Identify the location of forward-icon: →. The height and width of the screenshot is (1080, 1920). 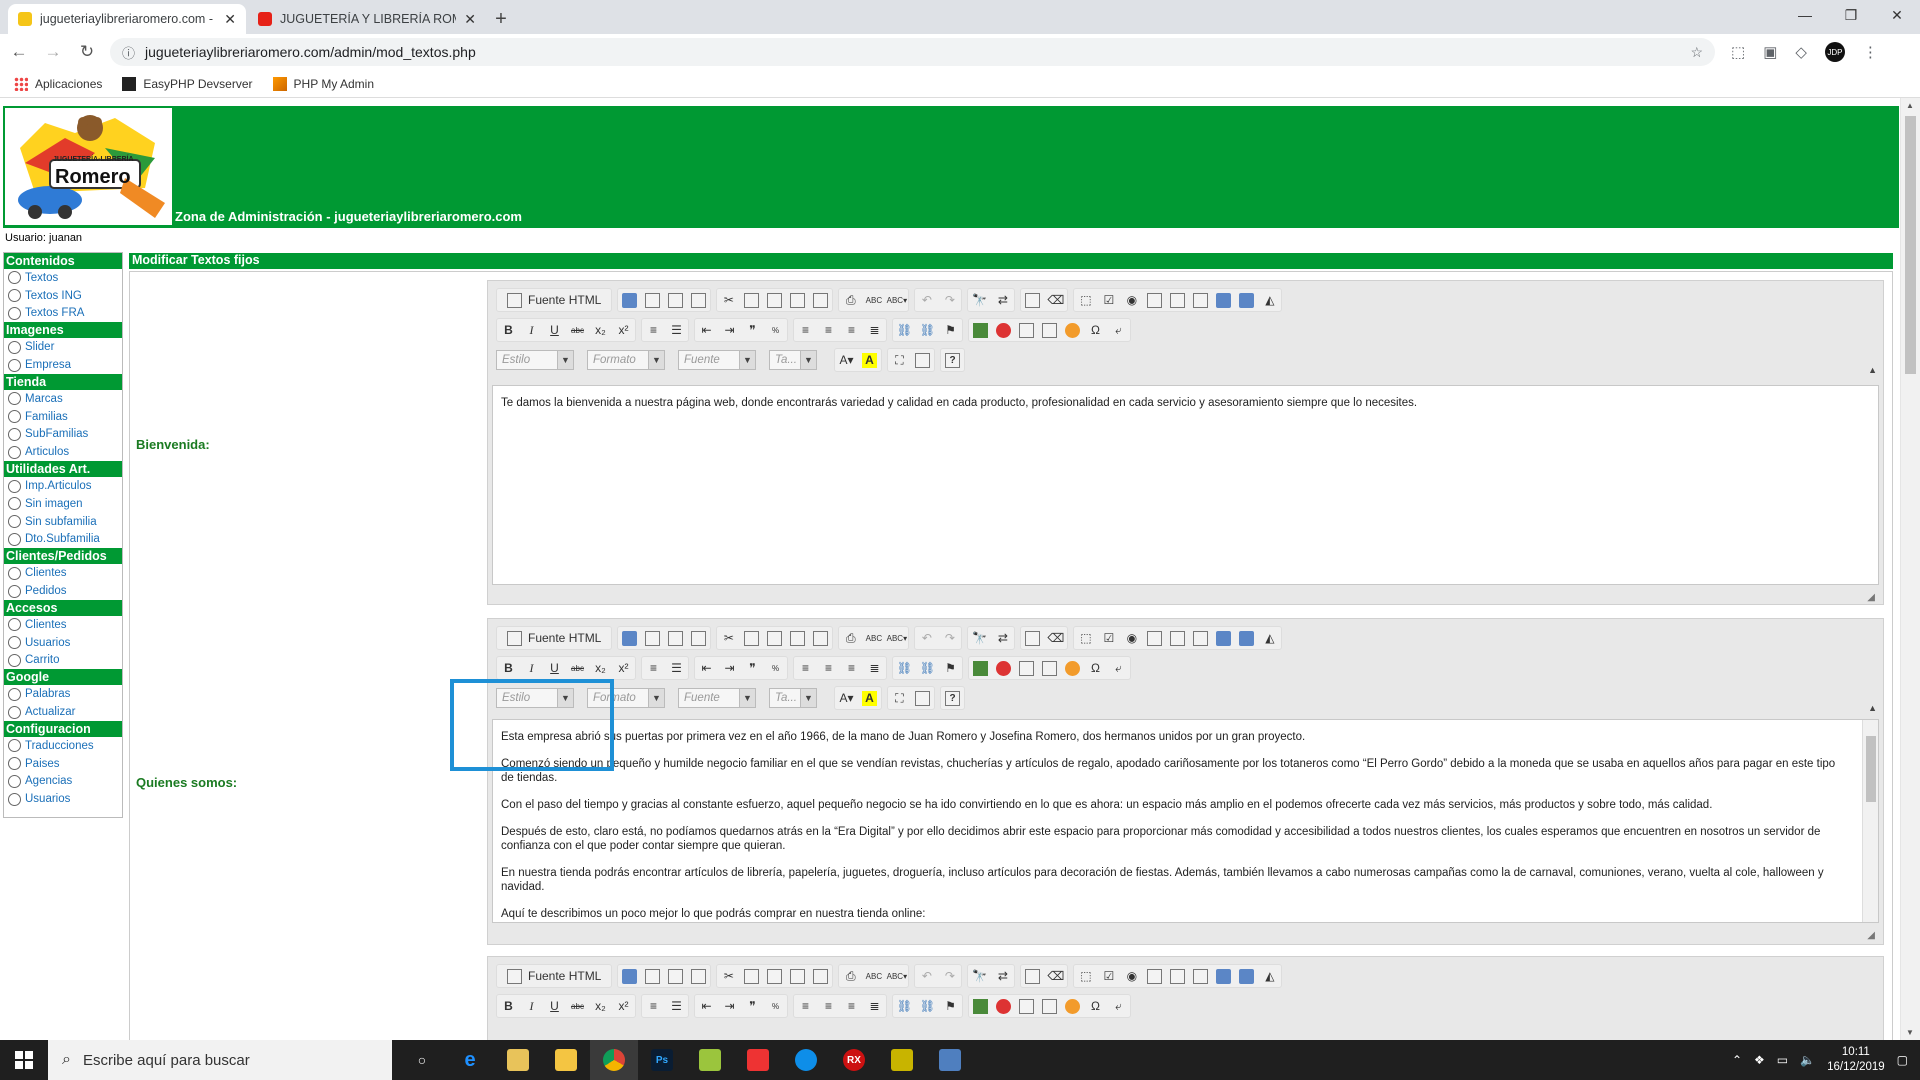
(53, 52).